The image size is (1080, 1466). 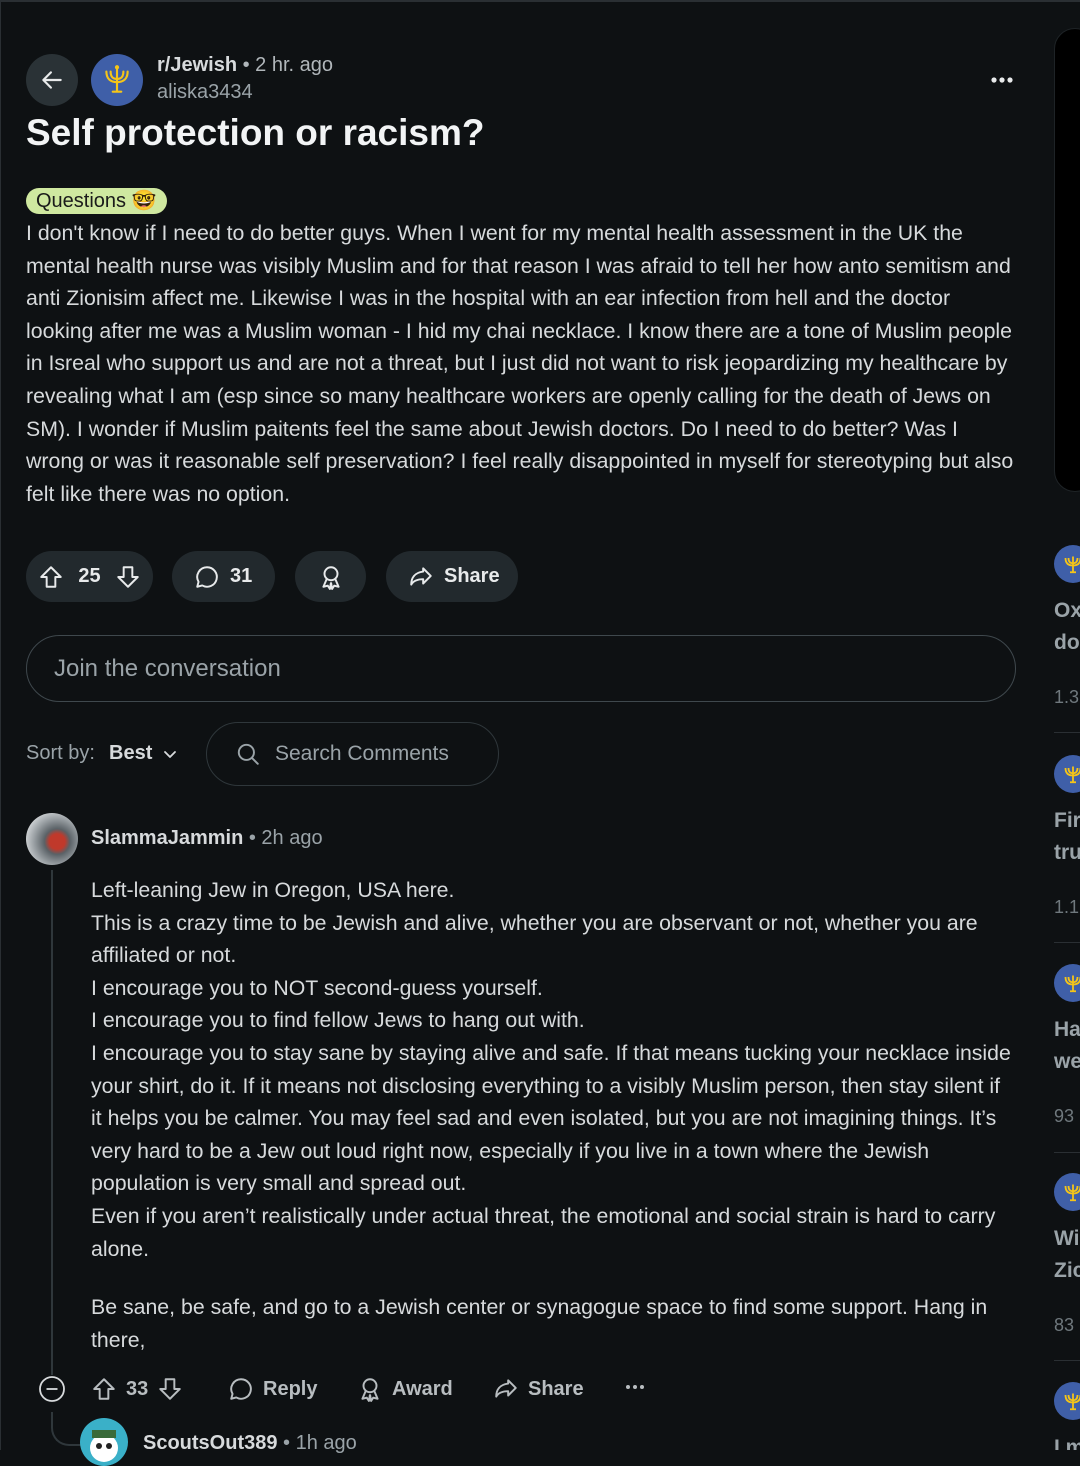 I want to click on sidebar-post-meta: 1.3, so click(x=1067, y=697).